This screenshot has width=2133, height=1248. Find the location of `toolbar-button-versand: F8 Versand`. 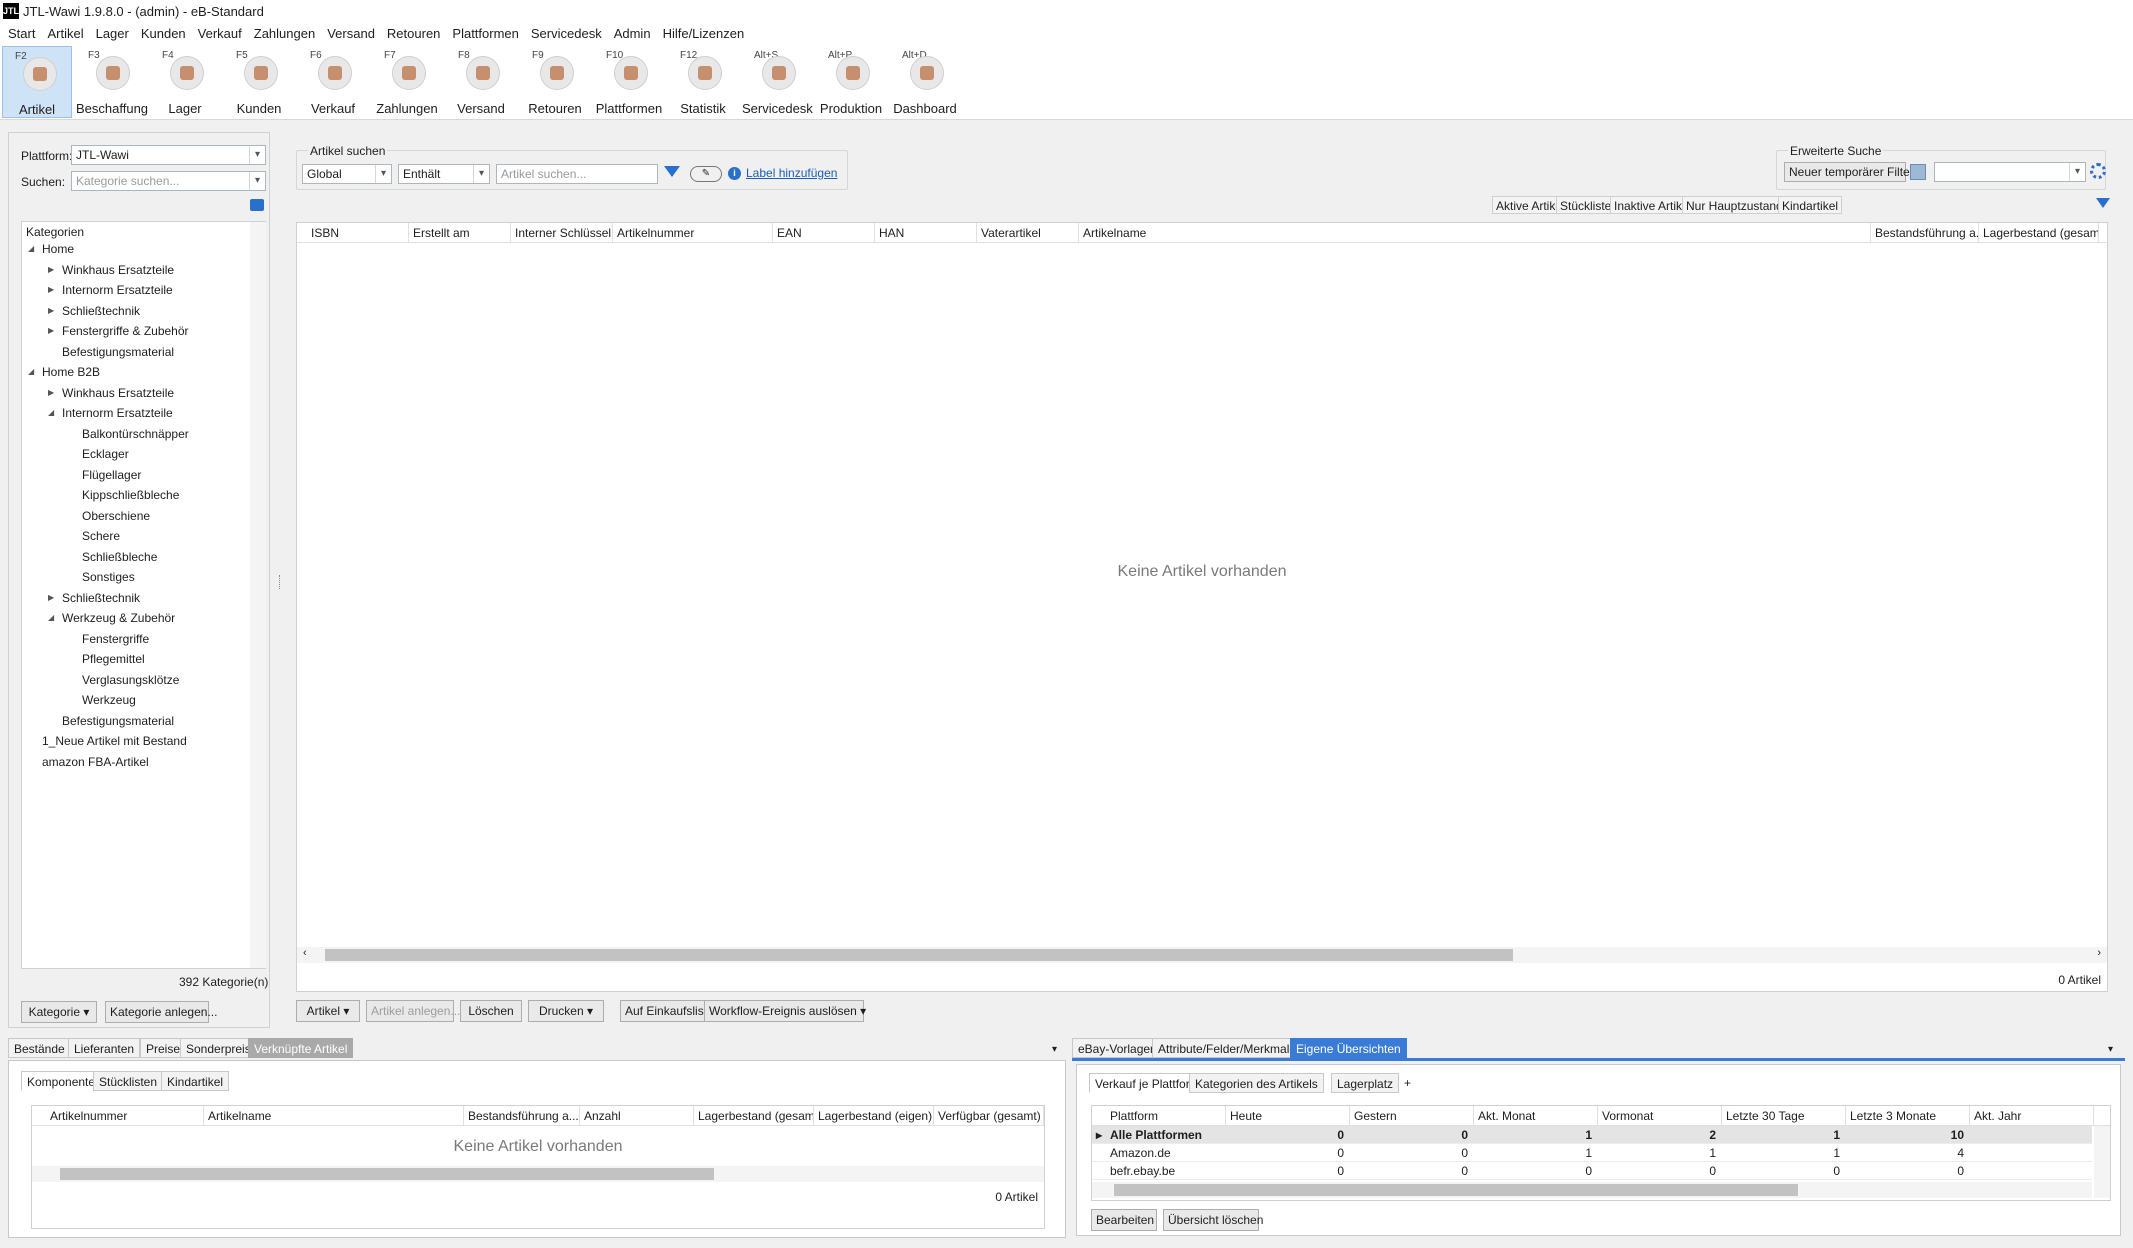

toolbar-button-versand: F8 Versand is located at coordinates (481, 82).